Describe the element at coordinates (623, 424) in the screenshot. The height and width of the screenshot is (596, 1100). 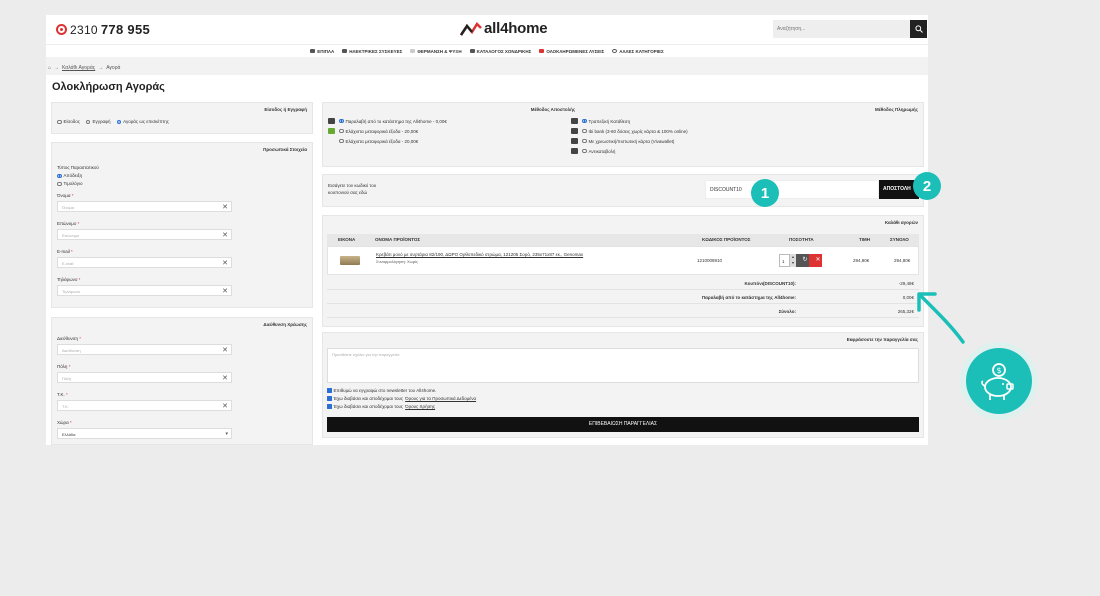
I see `confirm-order-button: ΕΠΙΒΕΒΑΙΩΣΗ ΠΑΡΑΓΓΕΛΙΑΣ` at that location.